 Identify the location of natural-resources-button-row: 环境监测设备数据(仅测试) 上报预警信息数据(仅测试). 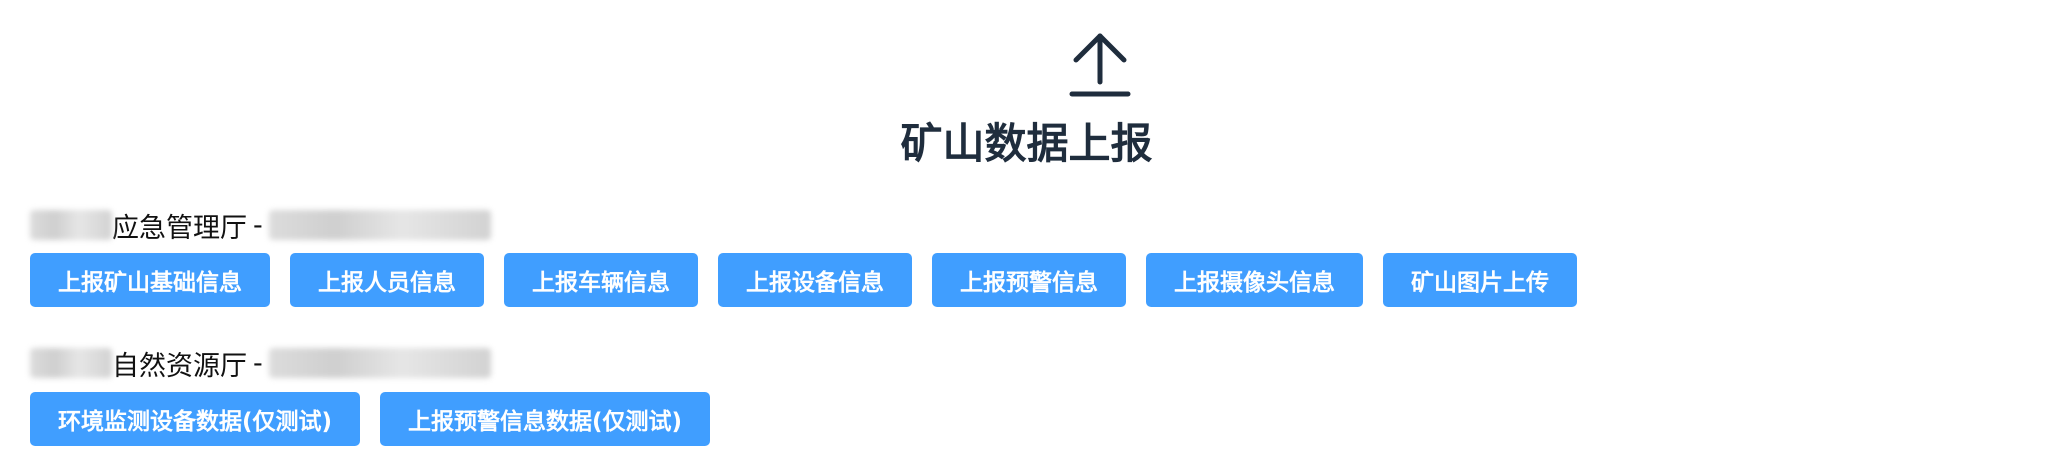
(370, 419).